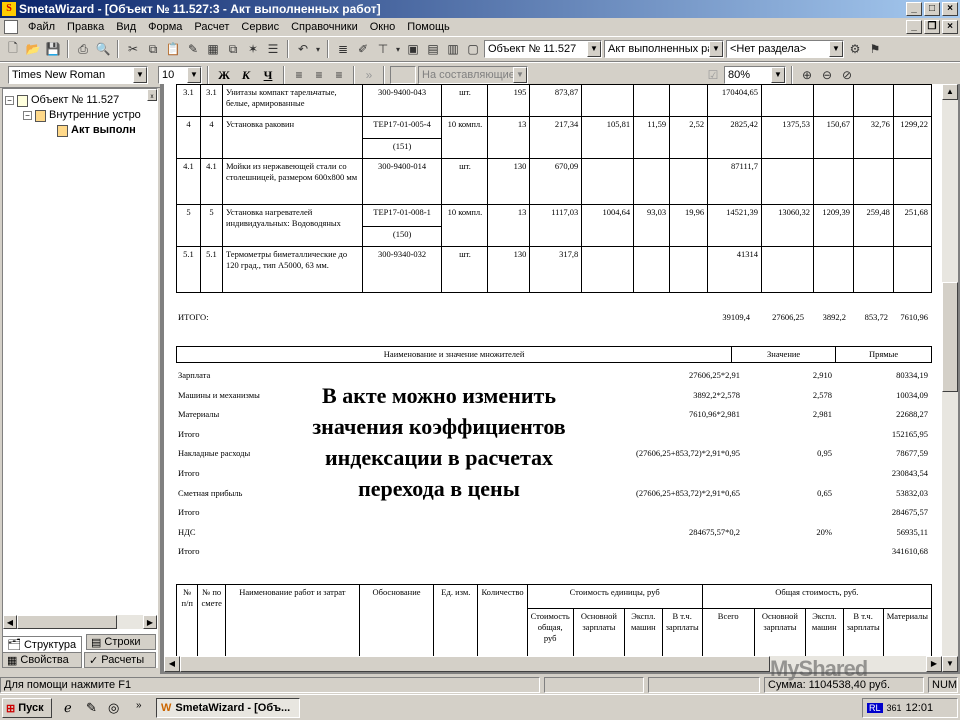 Image resolution: width=960 pixels, height=720 pixels. I want to click on maximize-button: □, so click(932, 9).